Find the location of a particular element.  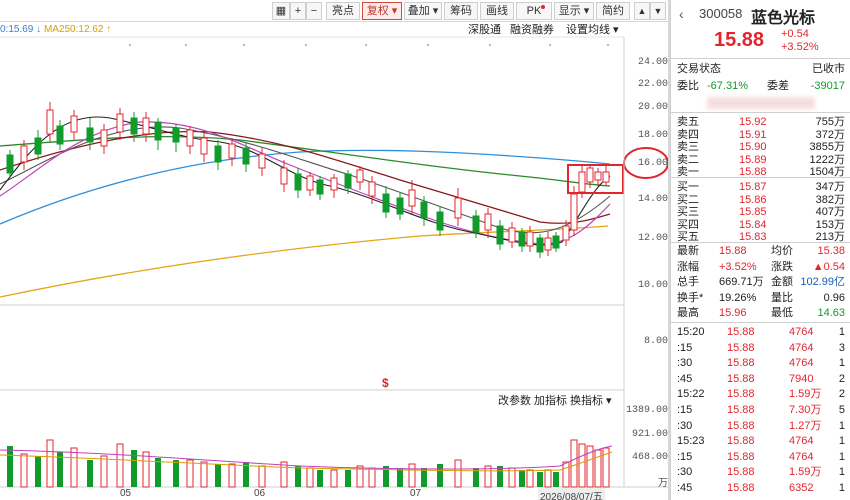

stat-row: 最高 15.96 最低 14.63 is located at coordinates (760, 313).